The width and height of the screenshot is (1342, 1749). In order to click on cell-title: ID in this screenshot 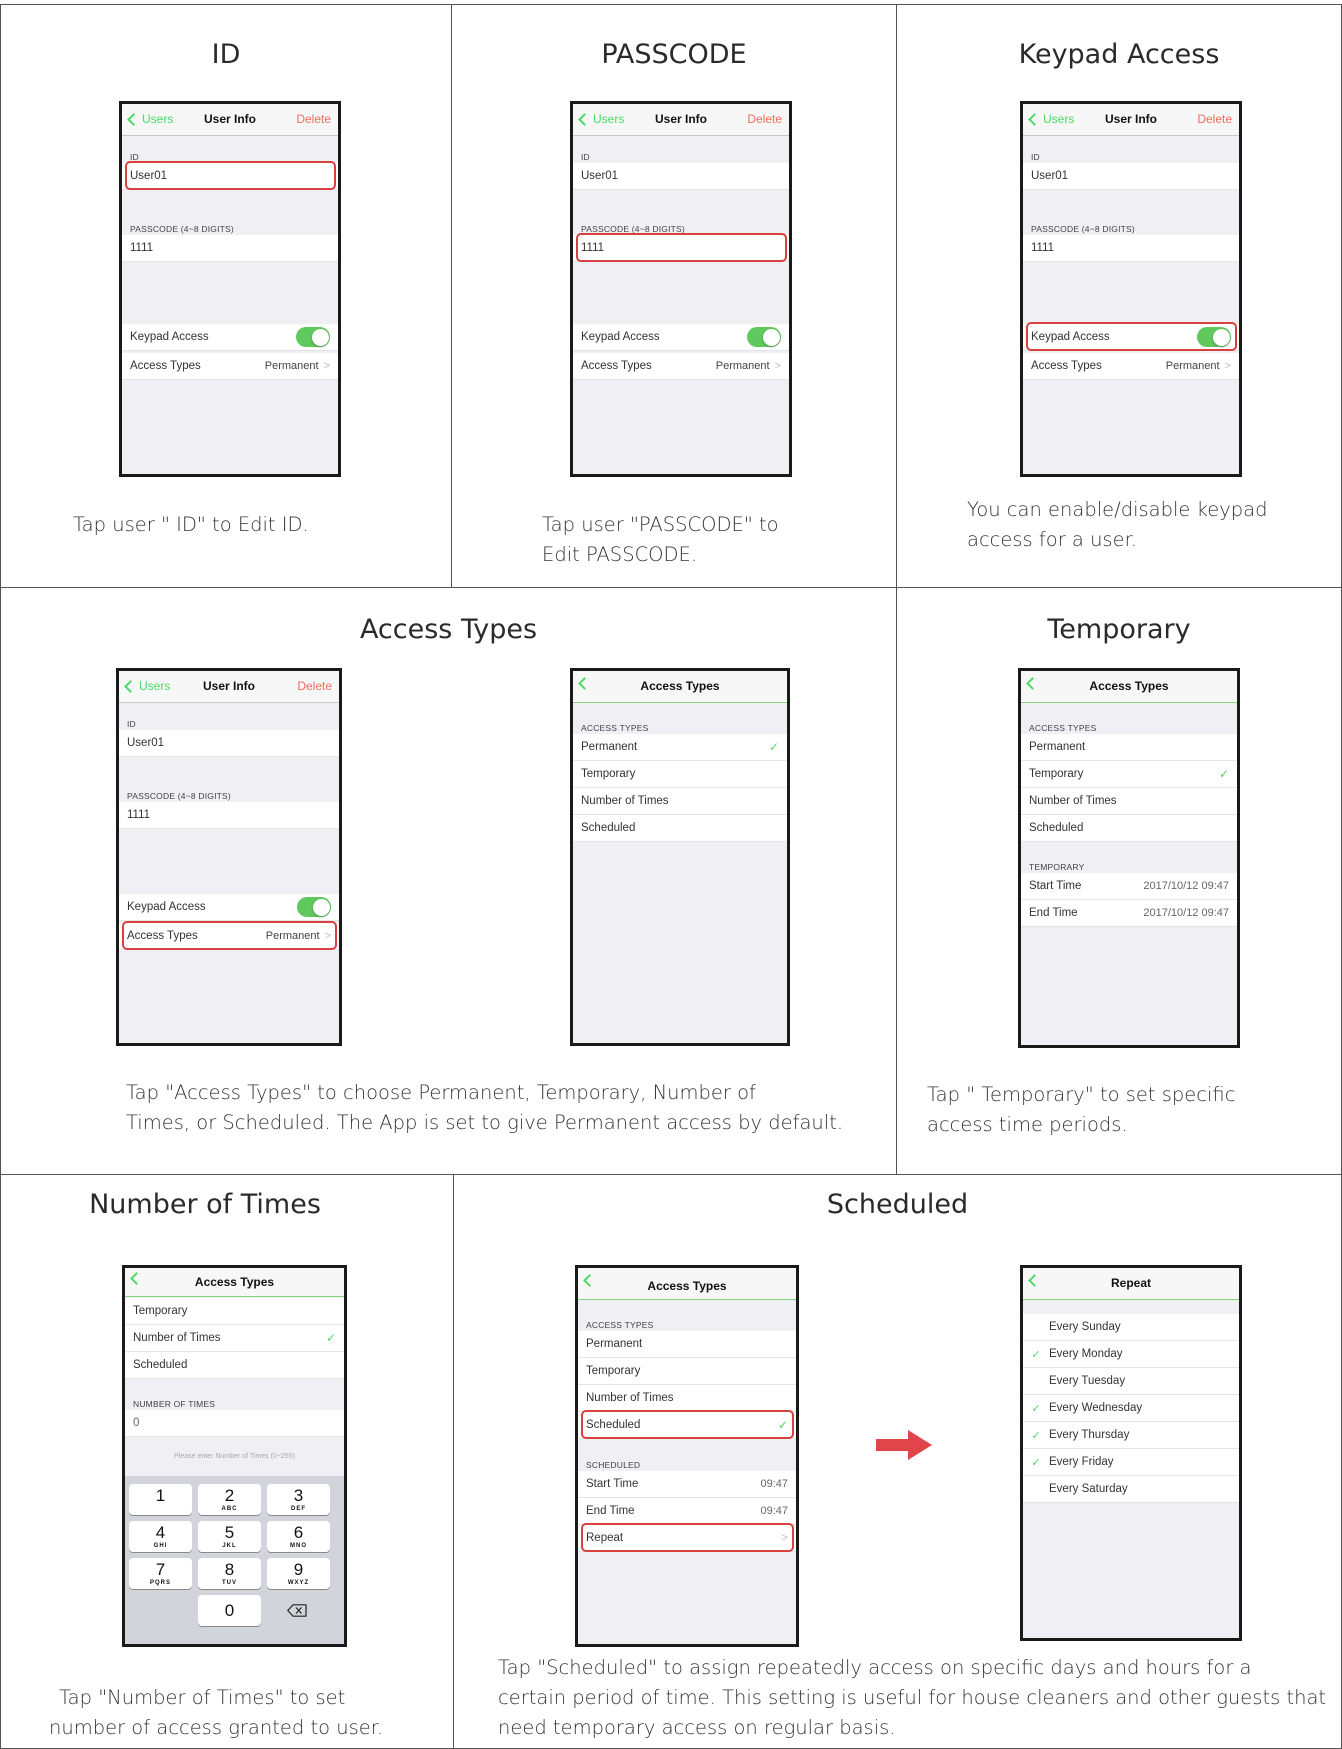, I will do `click(226, 54)`.